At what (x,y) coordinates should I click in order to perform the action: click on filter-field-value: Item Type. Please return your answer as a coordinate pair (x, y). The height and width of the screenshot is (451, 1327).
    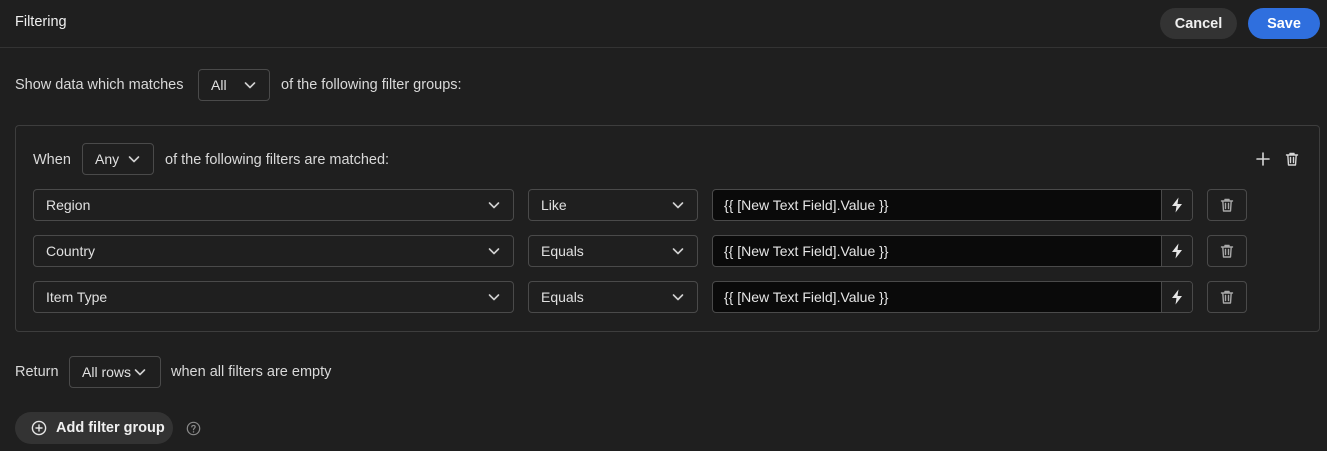
    Looking at the image, I should click on (77, 297).